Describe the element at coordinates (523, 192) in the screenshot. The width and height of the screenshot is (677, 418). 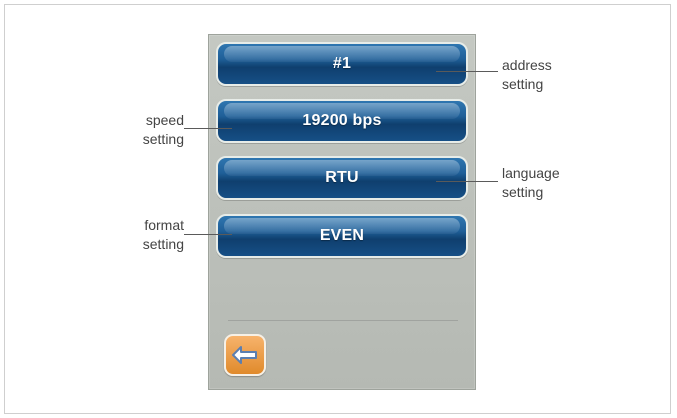
I see `language-label-line2: setting` at that location.